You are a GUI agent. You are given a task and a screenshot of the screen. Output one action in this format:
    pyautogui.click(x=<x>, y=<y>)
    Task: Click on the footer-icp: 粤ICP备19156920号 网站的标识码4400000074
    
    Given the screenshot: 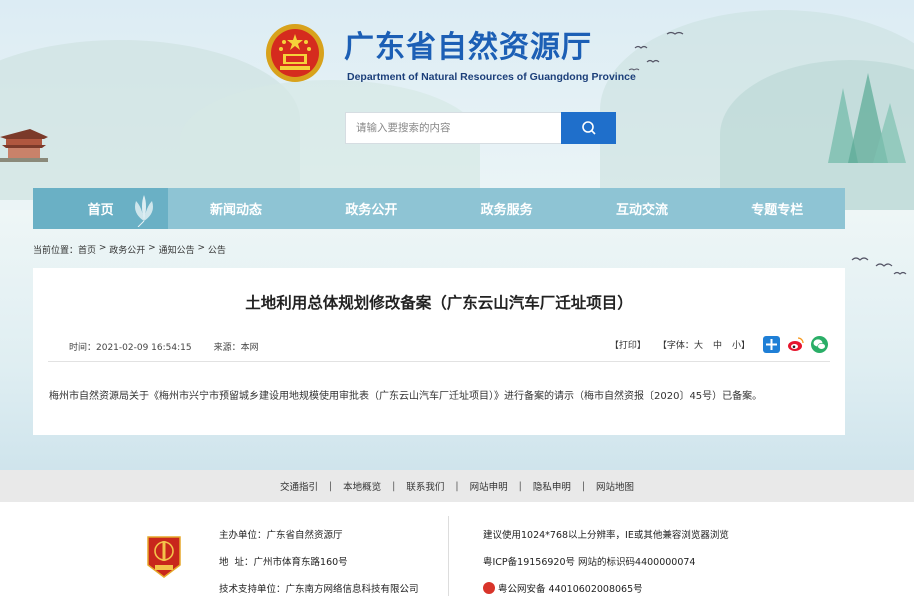 What is the action you would take?
    pyautogui.click(x=606, y=562)
    